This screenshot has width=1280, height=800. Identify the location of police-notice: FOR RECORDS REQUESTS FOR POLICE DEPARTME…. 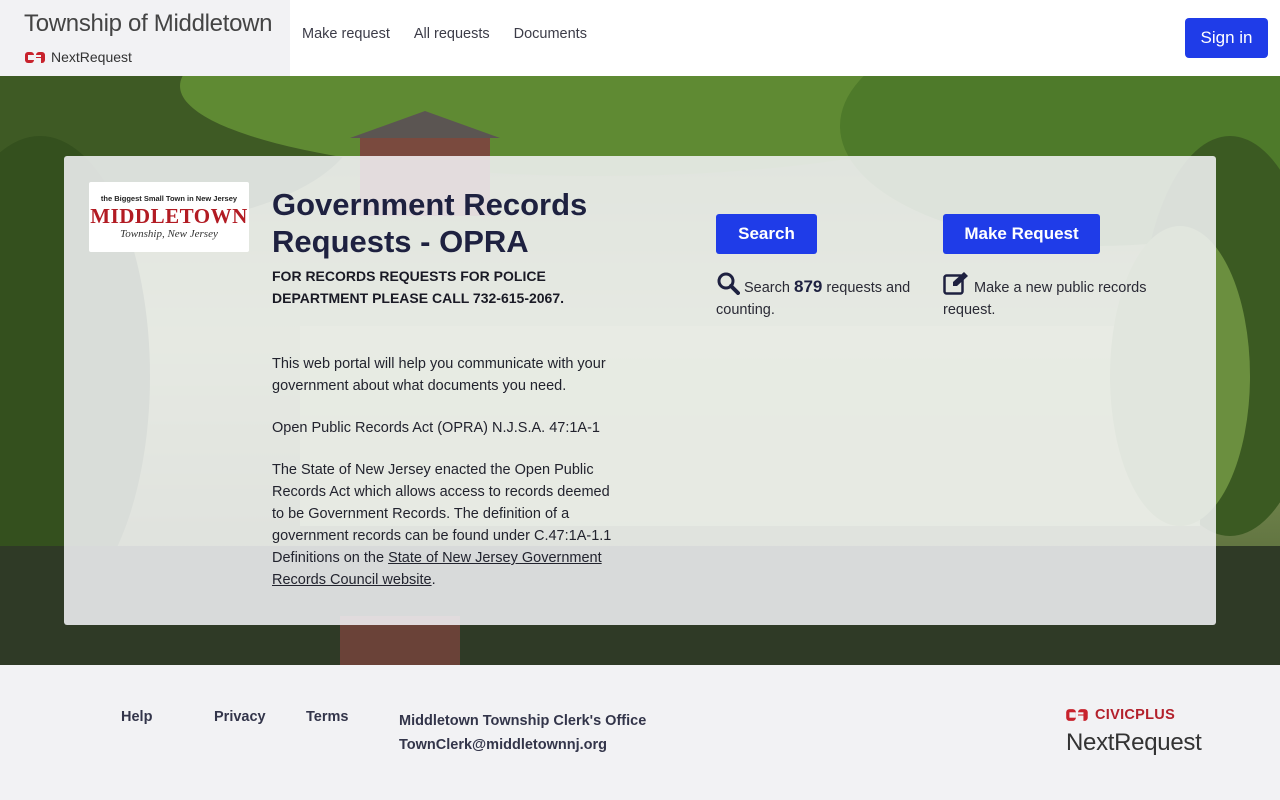
(418, 287).